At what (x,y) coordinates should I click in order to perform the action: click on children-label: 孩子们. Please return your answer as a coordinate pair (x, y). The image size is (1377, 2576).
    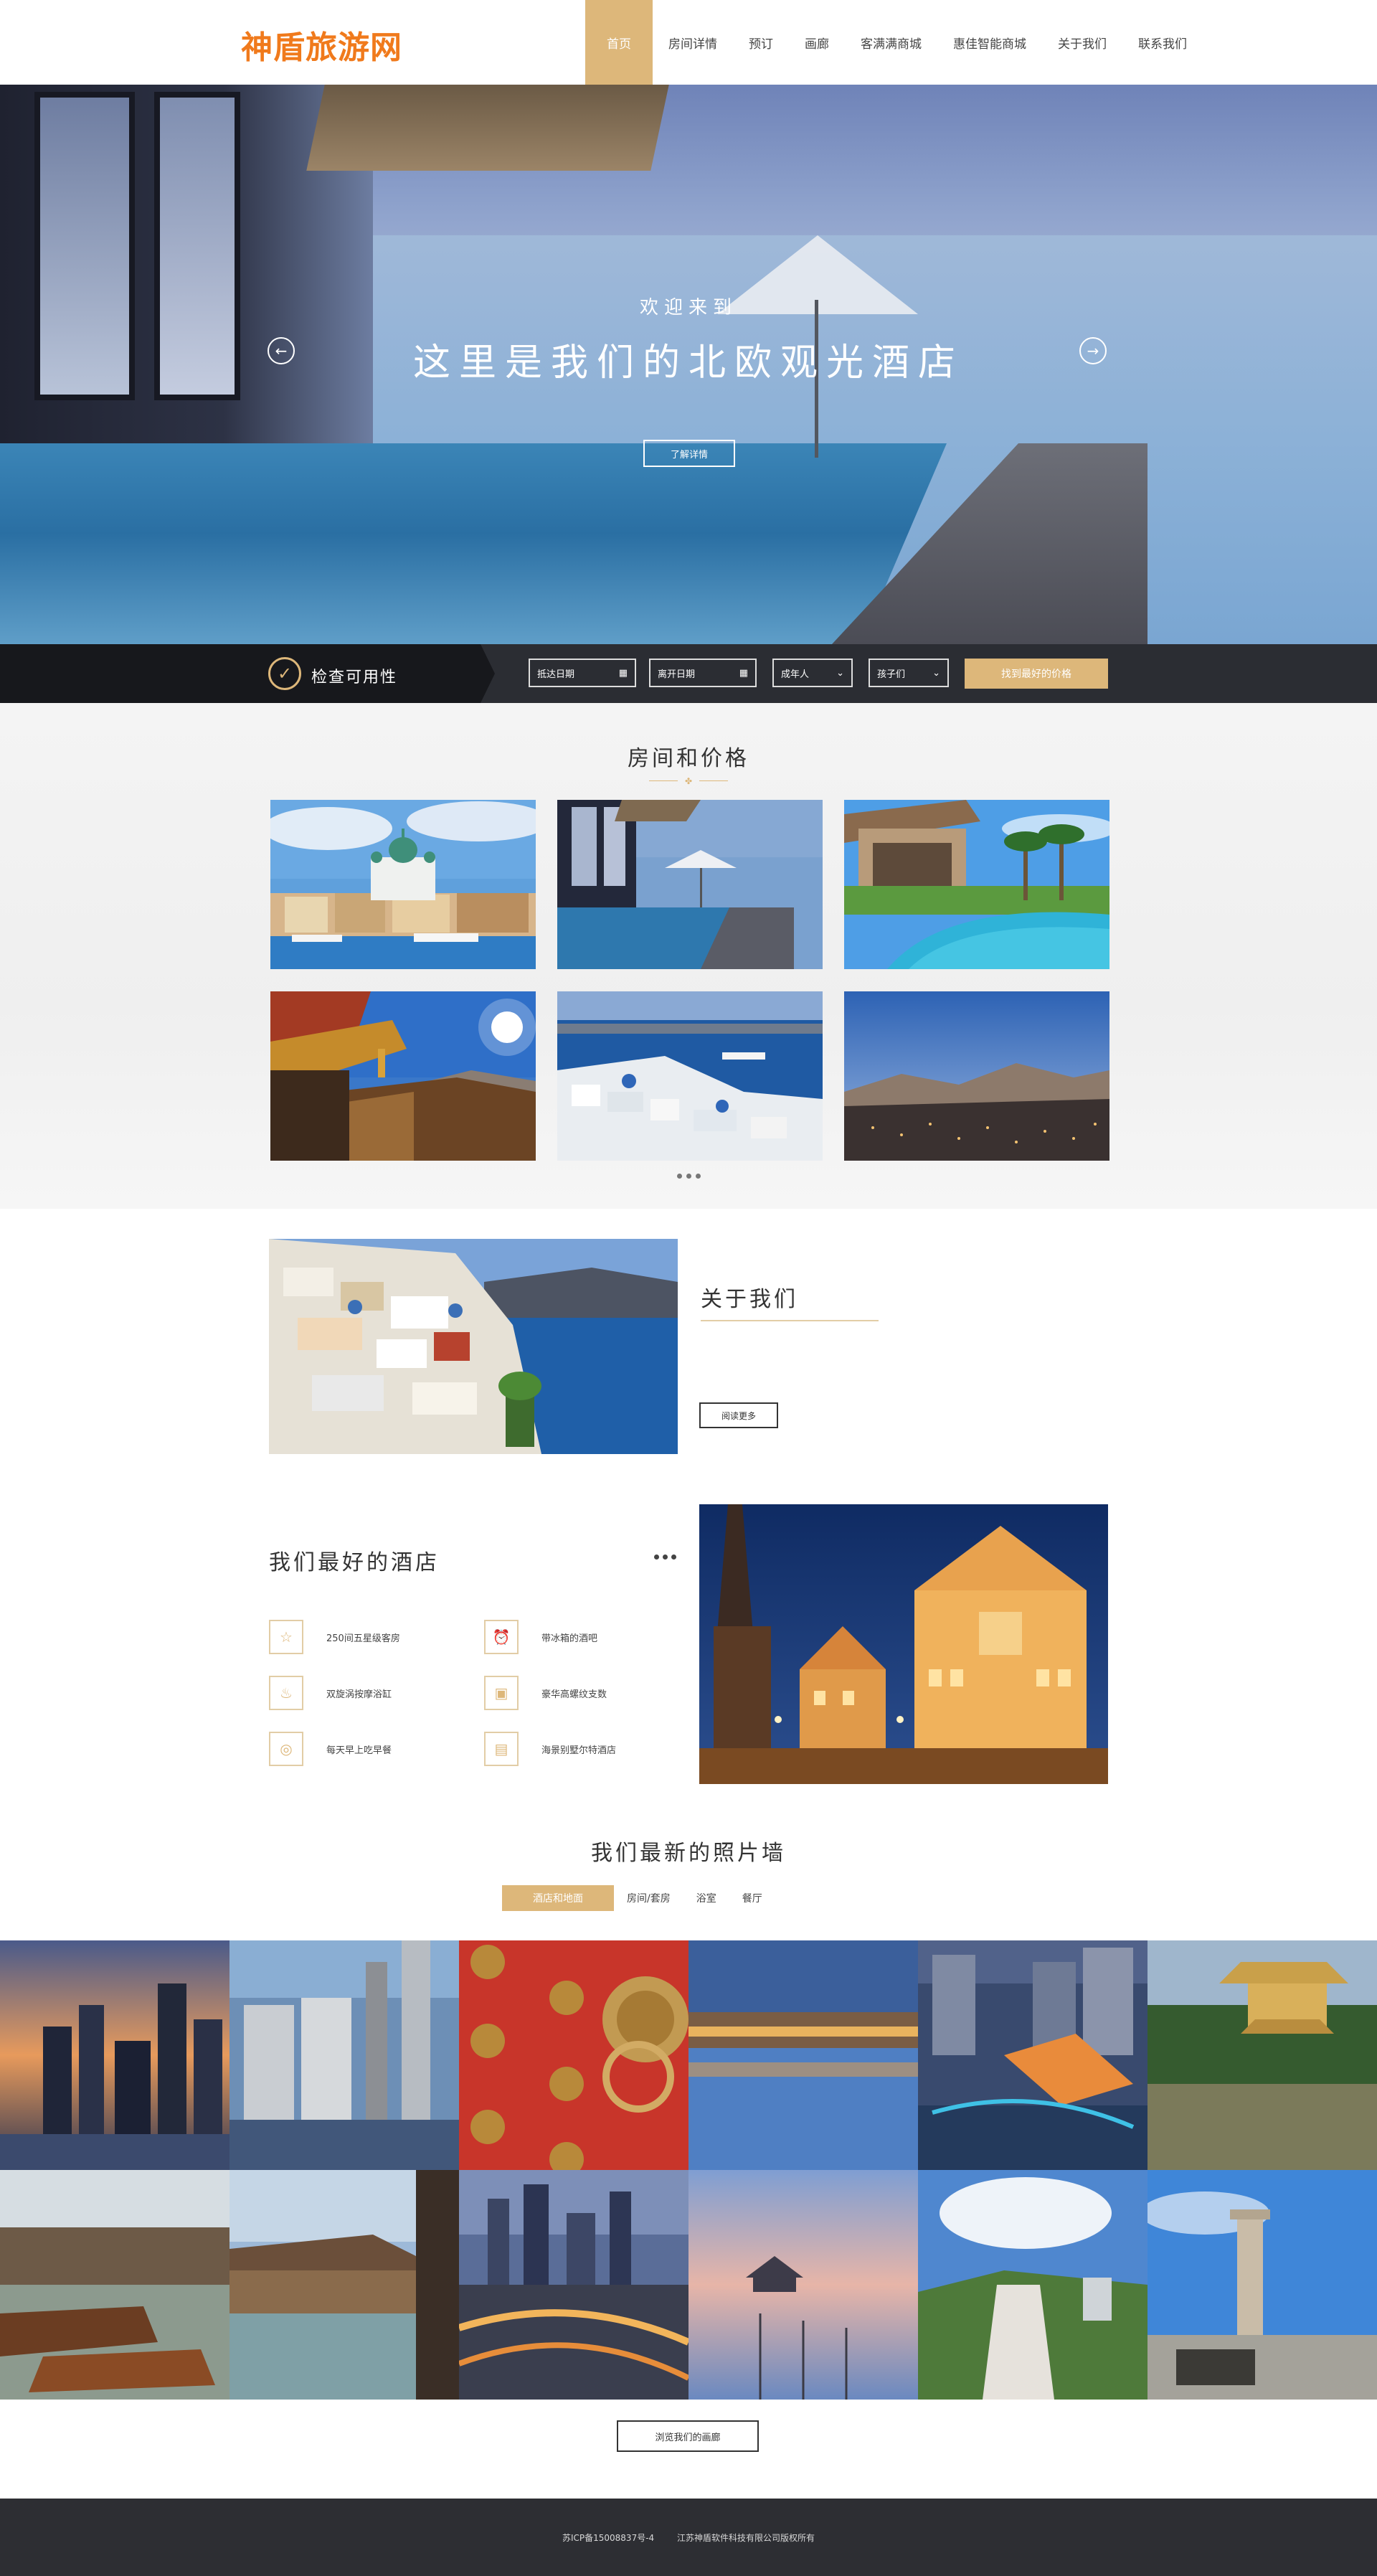
    Looking at the image, I should click on (891, 674).